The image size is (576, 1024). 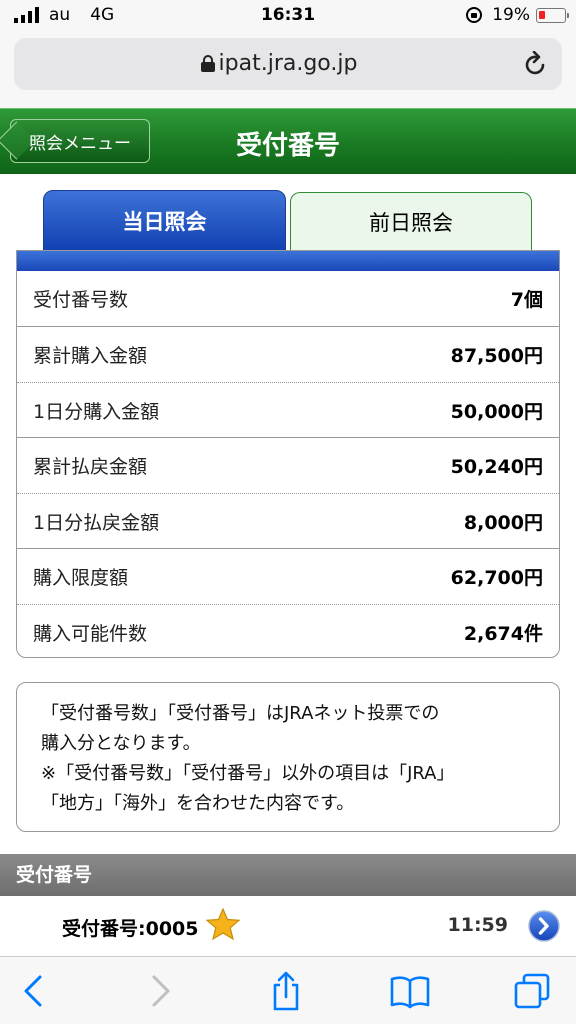 I want to click on reload-icon, so click(x=536, y=64).